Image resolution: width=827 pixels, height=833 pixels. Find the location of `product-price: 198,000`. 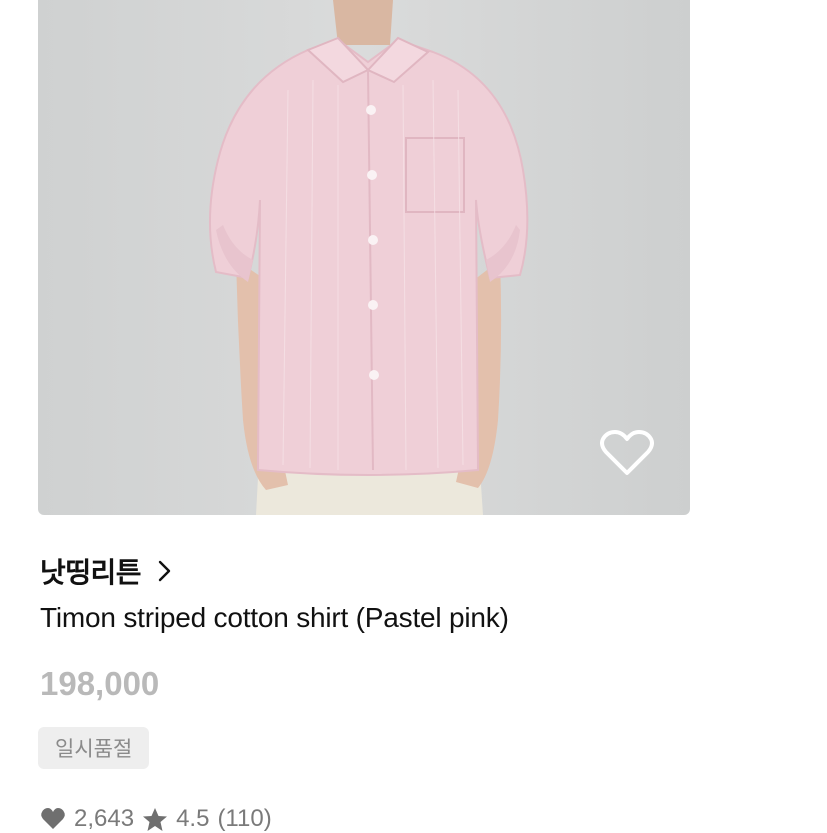

product-price: 198,000 is located at coordinates (100, 683).